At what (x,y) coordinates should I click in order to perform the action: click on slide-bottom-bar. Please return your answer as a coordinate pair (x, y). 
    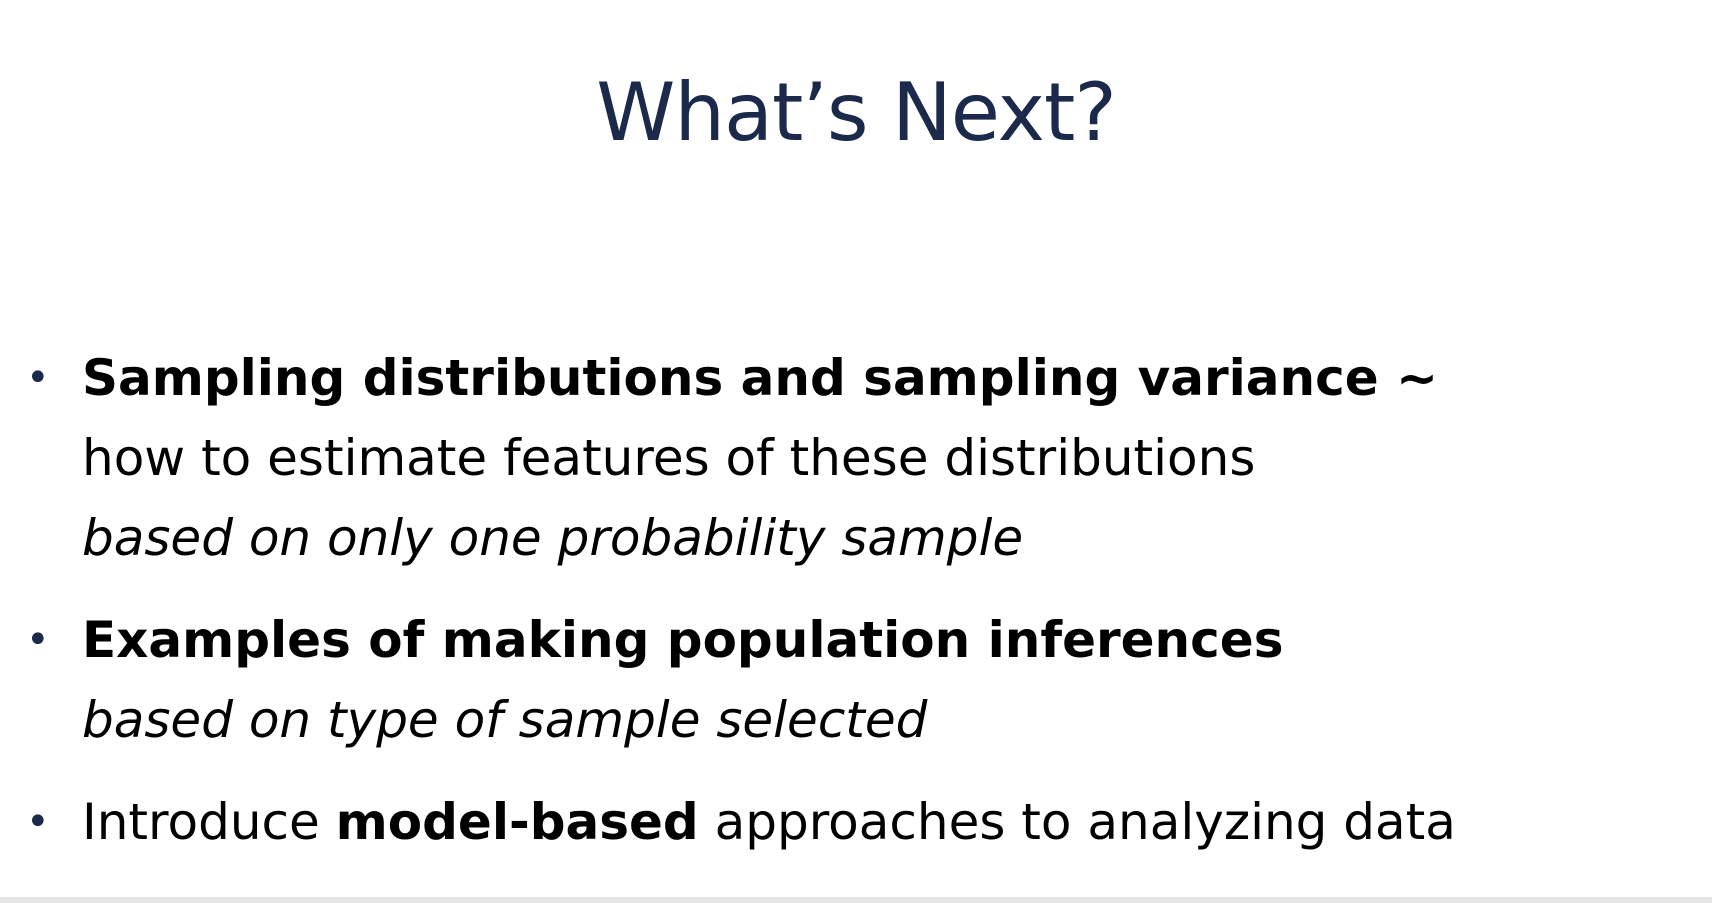
    Looking at the image, I should click on (856, 900).